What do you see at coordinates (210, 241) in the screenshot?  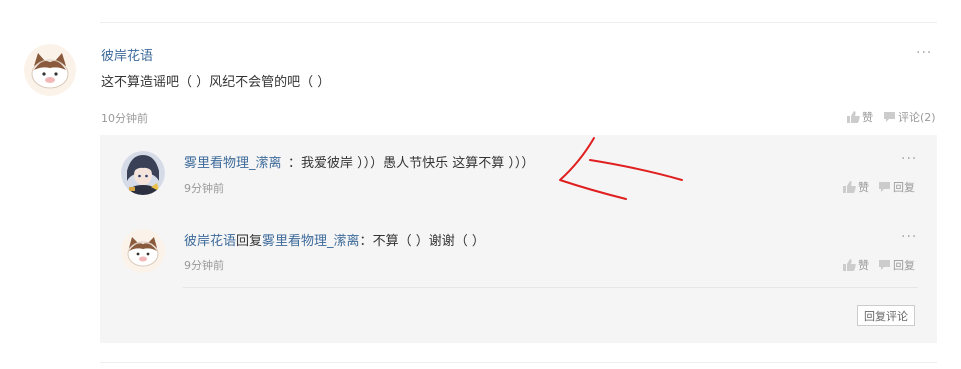 I see `reply-author-link: 彼岸花语` at bounding box center [210, 241].